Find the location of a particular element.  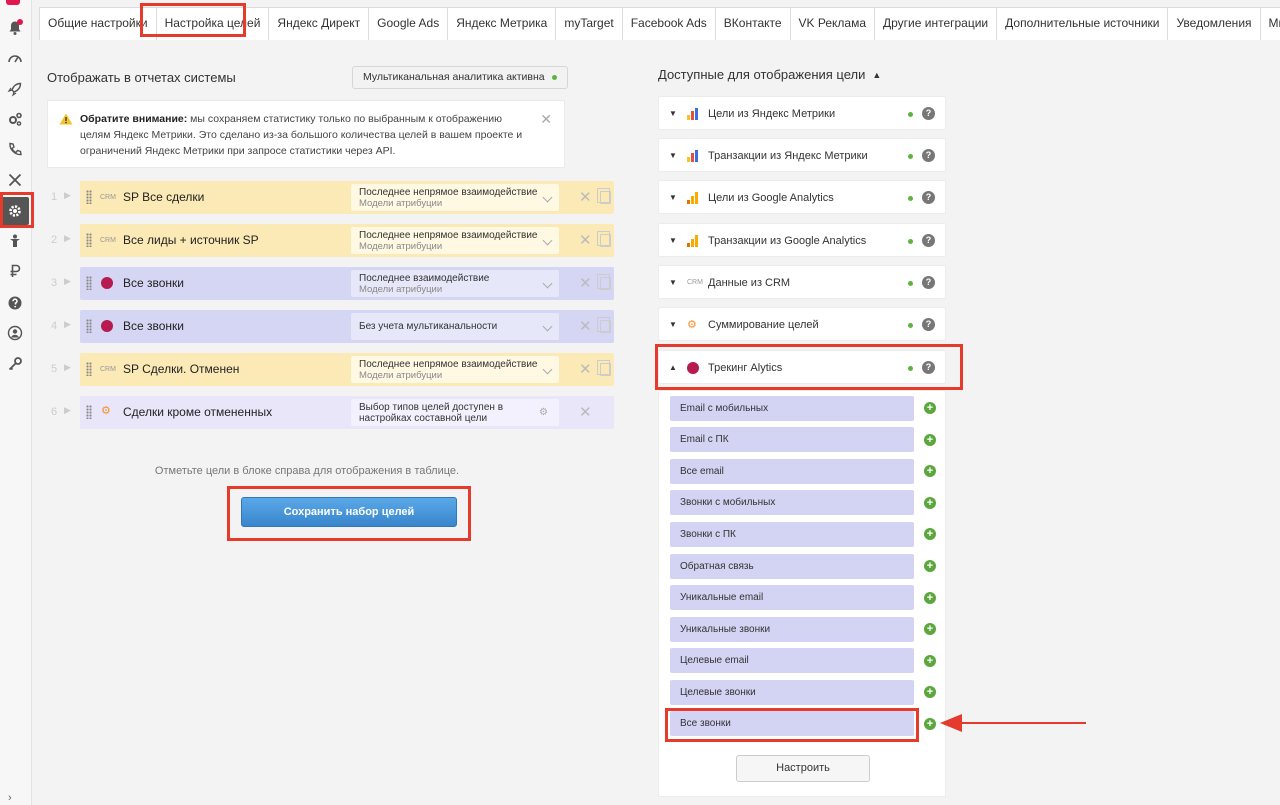

tab-other-integrations: Другие интеграции is located at coordinates (935, 23).